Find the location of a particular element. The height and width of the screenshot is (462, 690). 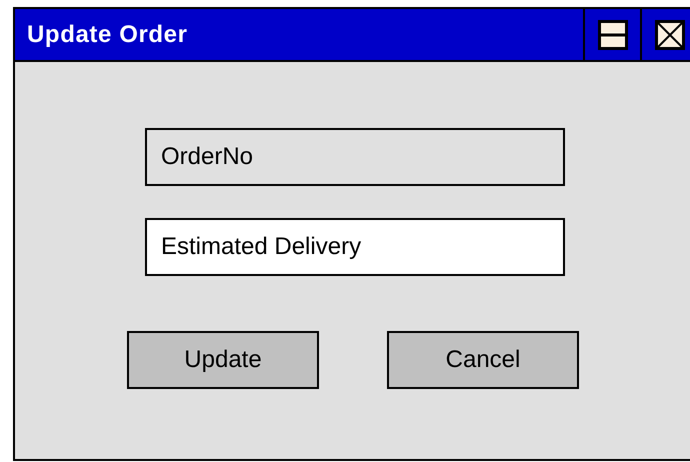

input-field: Estimated Delivery is located at coordinates (355, 247).